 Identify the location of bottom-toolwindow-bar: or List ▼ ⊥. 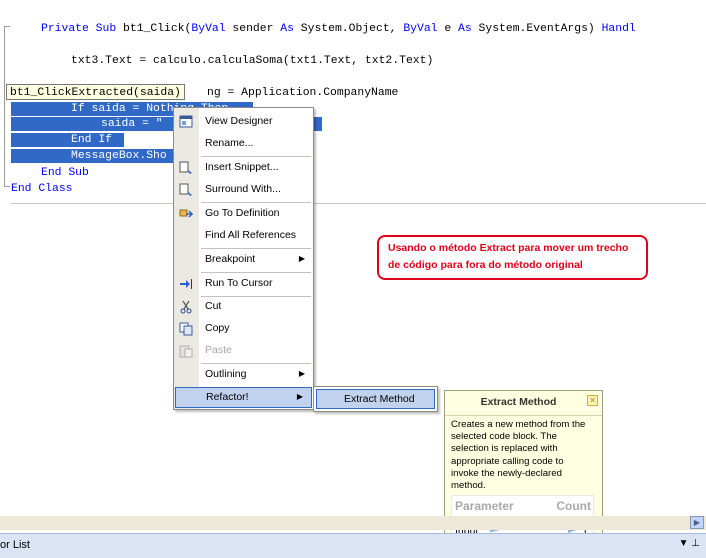
(353, 545).